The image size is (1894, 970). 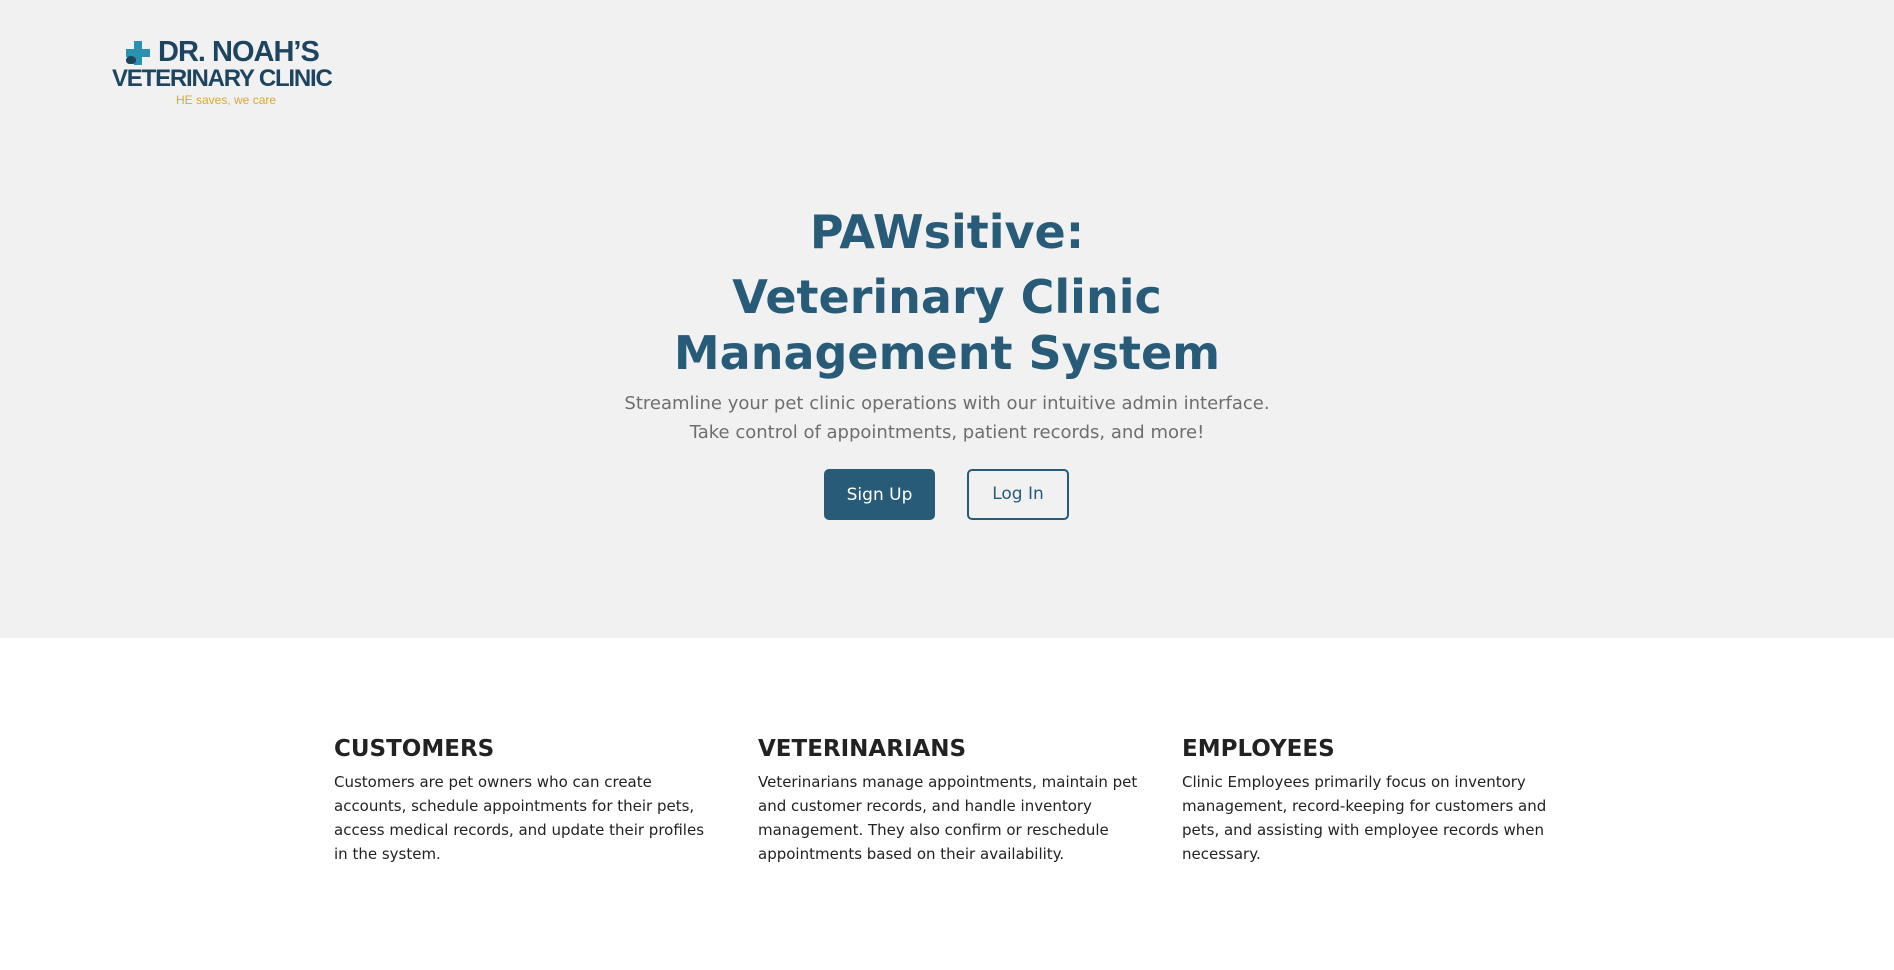 What do you see at coordinates (414, 749) in the screenshot?
I see `role-title: CUSTOMERS` at bounding box center [414, 749].